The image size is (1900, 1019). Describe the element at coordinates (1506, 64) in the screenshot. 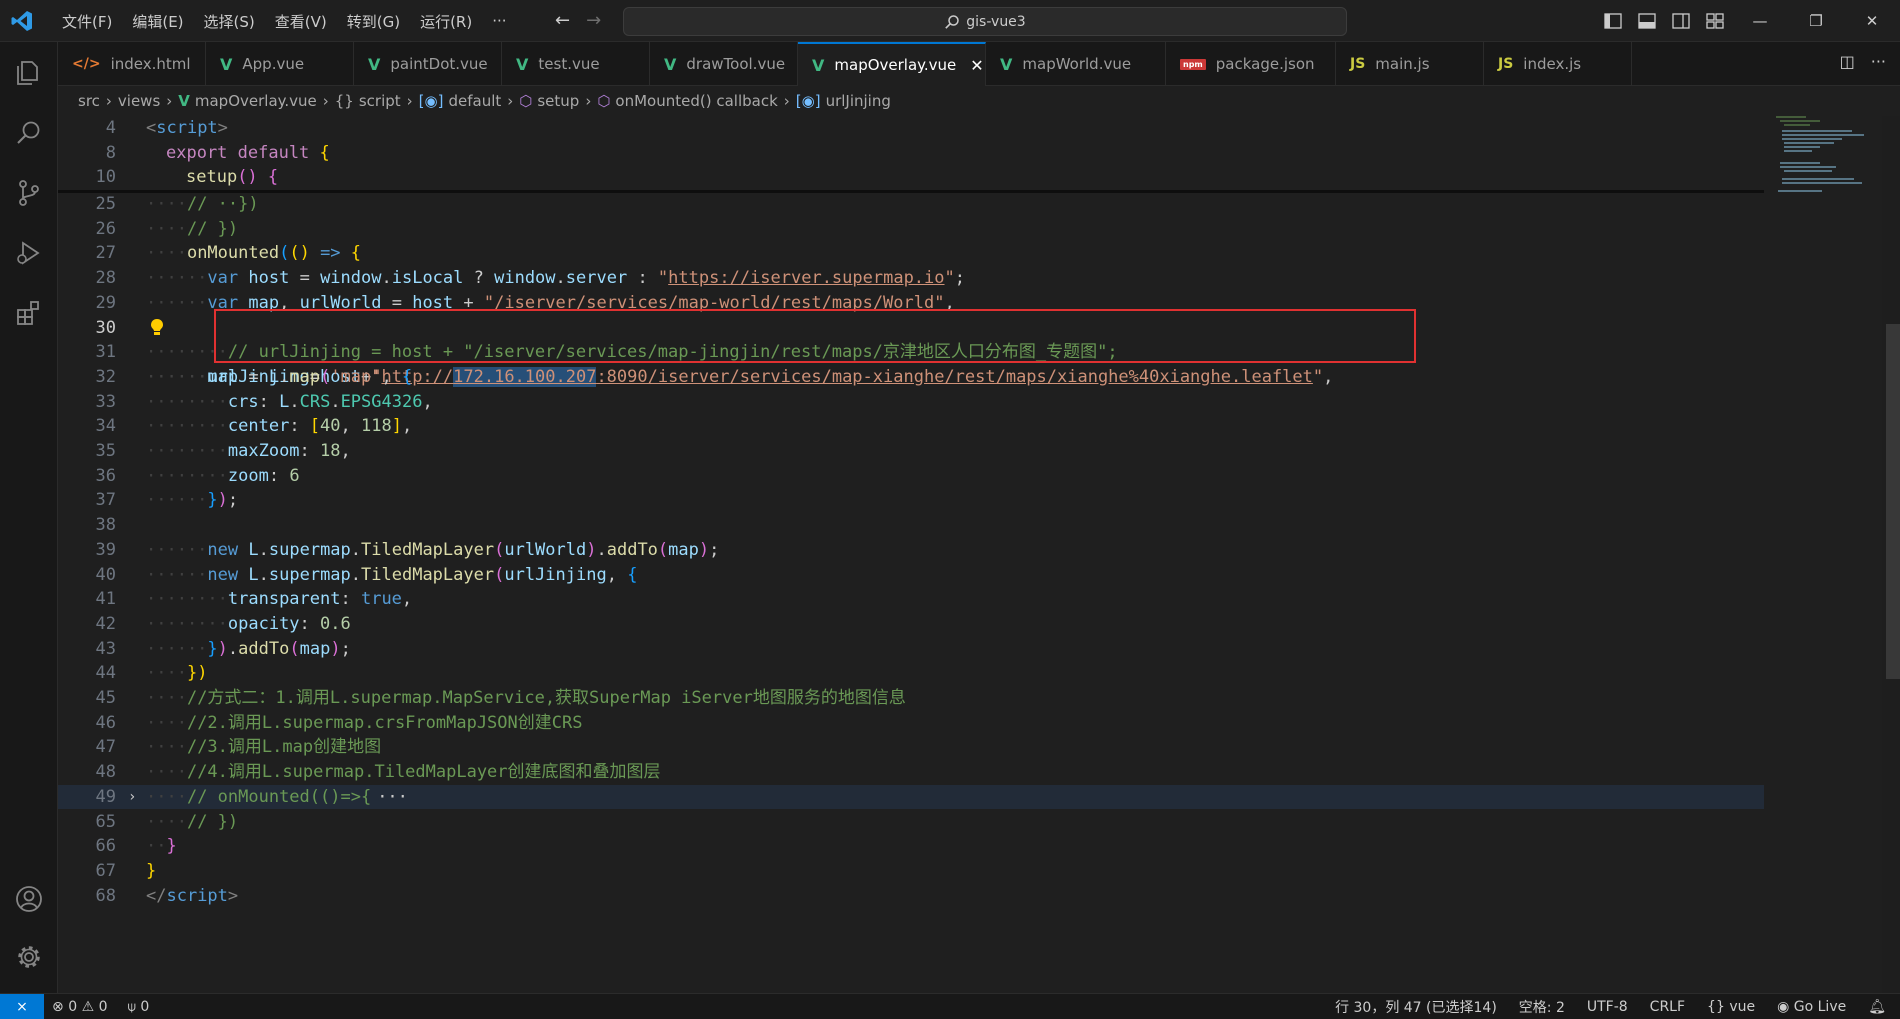

I see `js-icon: JS` at that location.